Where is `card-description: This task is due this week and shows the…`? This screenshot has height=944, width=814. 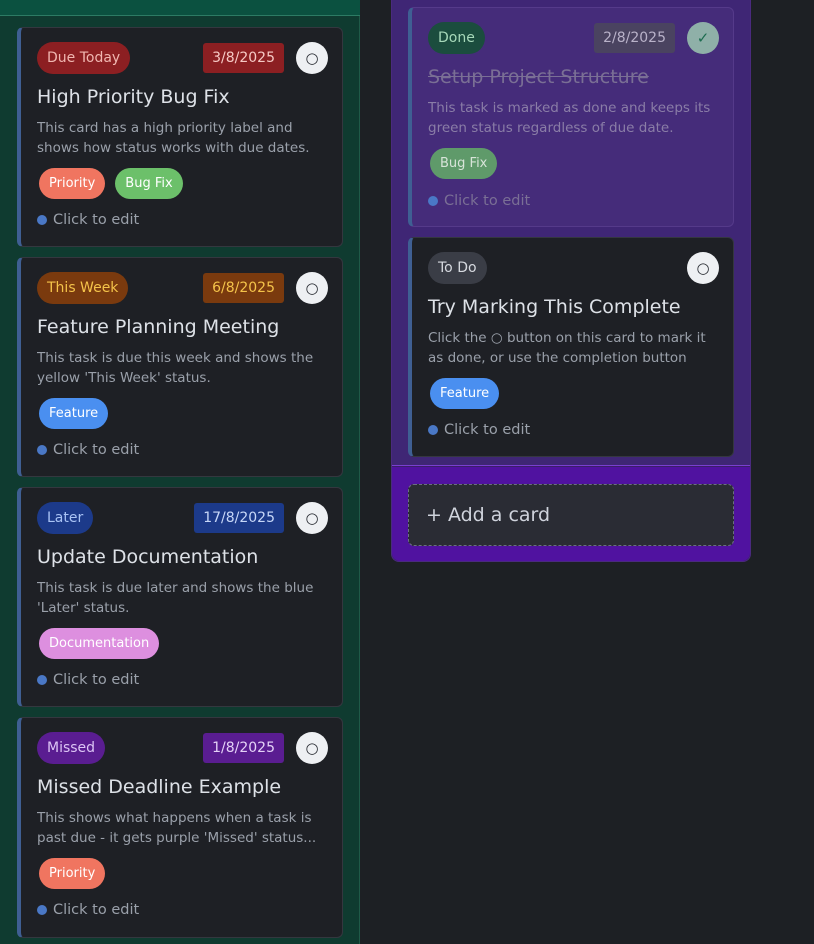
card-description: This task is due this week and shows the… is located at coordinates (175, 368).